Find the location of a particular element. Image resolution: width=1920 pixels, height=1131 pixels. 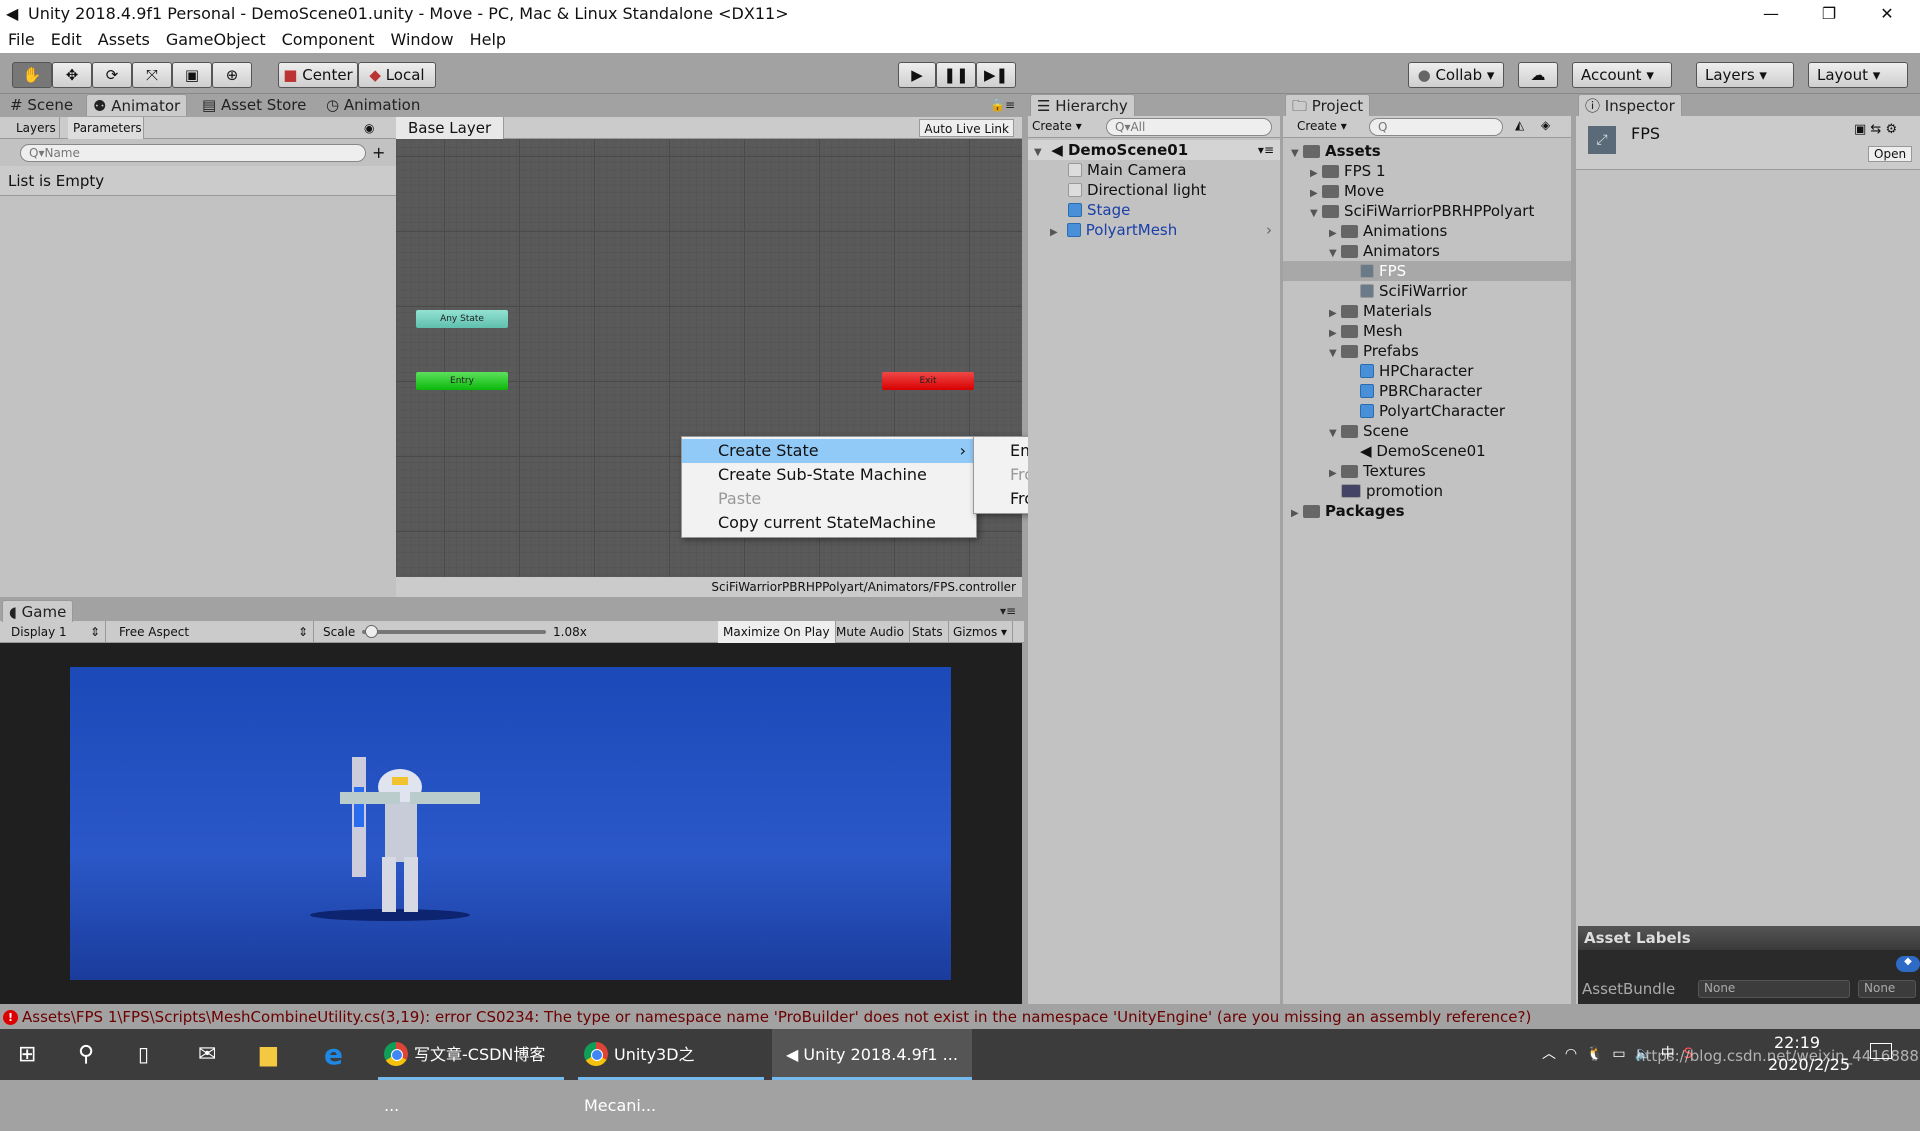

fold-arrow-icon: ▶ is located at coordinates (1297, 514).